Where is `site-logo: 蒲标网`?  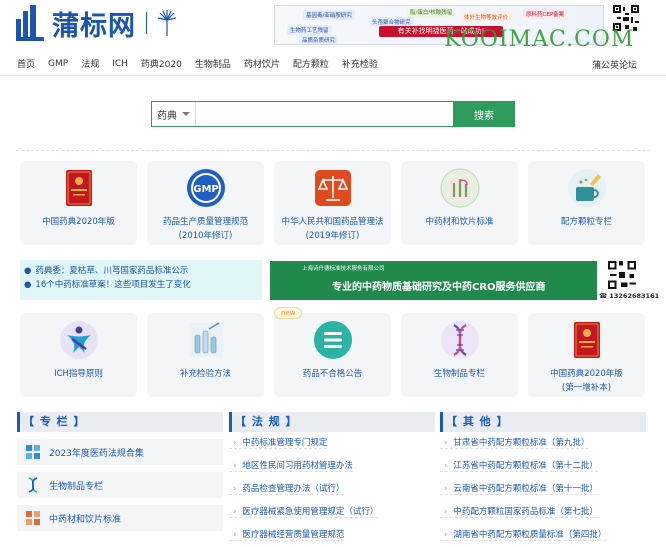 site-logo: 蒲标网 is located at coordinates (96, 23).